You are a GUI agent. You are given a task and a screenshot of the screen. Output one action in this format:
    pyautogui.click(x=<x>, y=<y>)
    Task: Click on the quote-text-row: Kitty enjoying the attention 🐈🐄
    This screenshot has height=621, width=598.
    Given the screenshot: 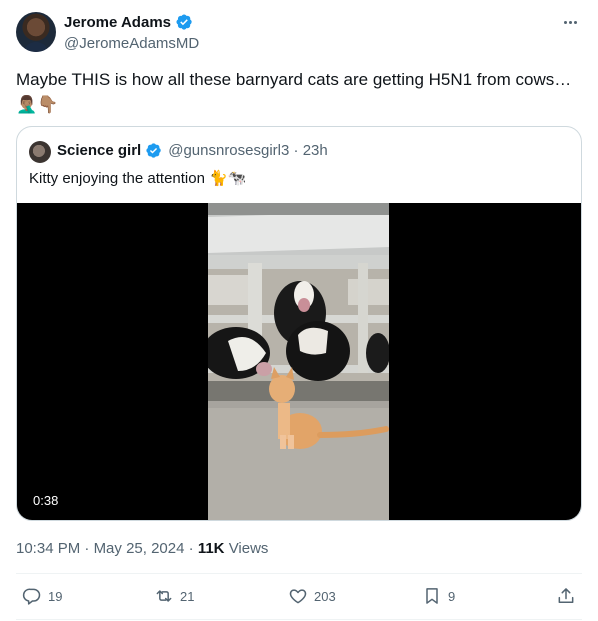 What is the action you would take?
    pyautogui.click(x=137, y=178)
    